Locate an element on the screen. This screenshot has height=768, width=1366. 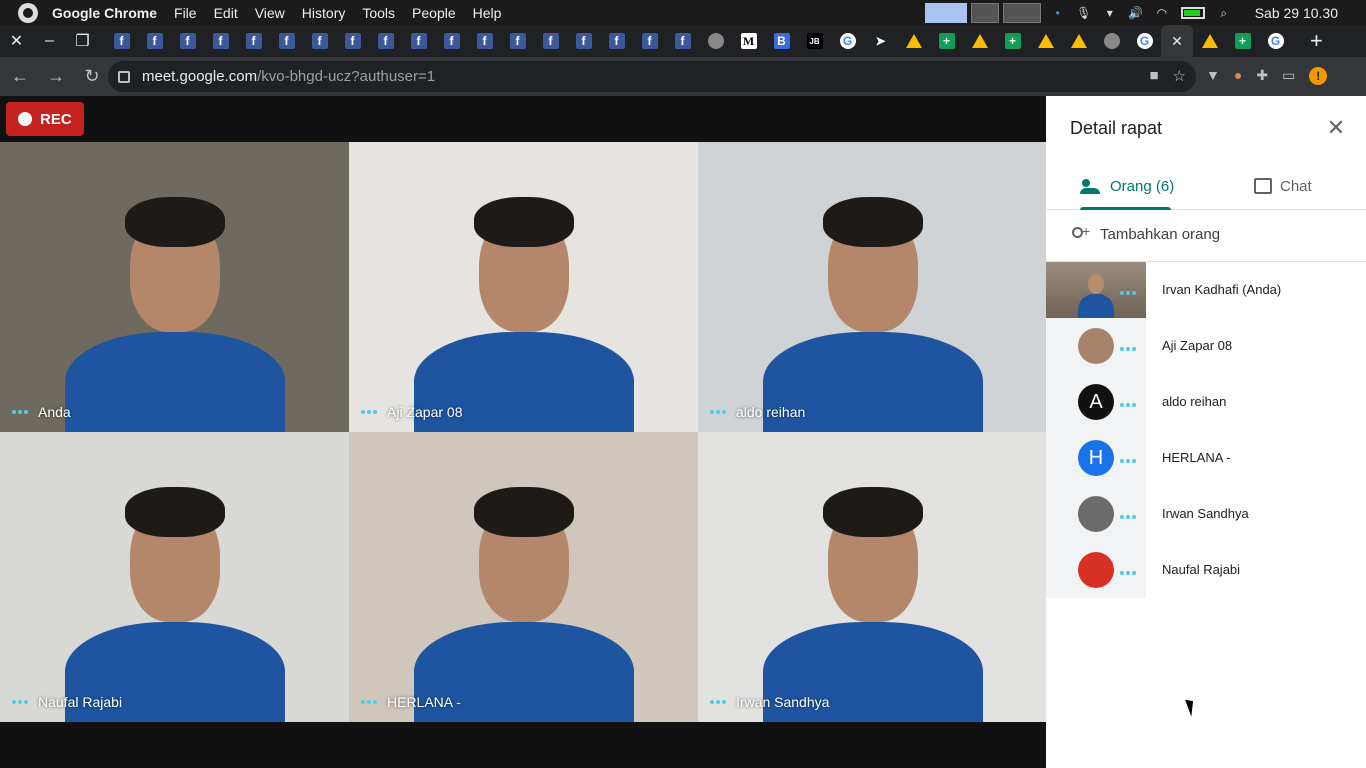
update-warning-icon: ! is located at coordinates (1318, 76).